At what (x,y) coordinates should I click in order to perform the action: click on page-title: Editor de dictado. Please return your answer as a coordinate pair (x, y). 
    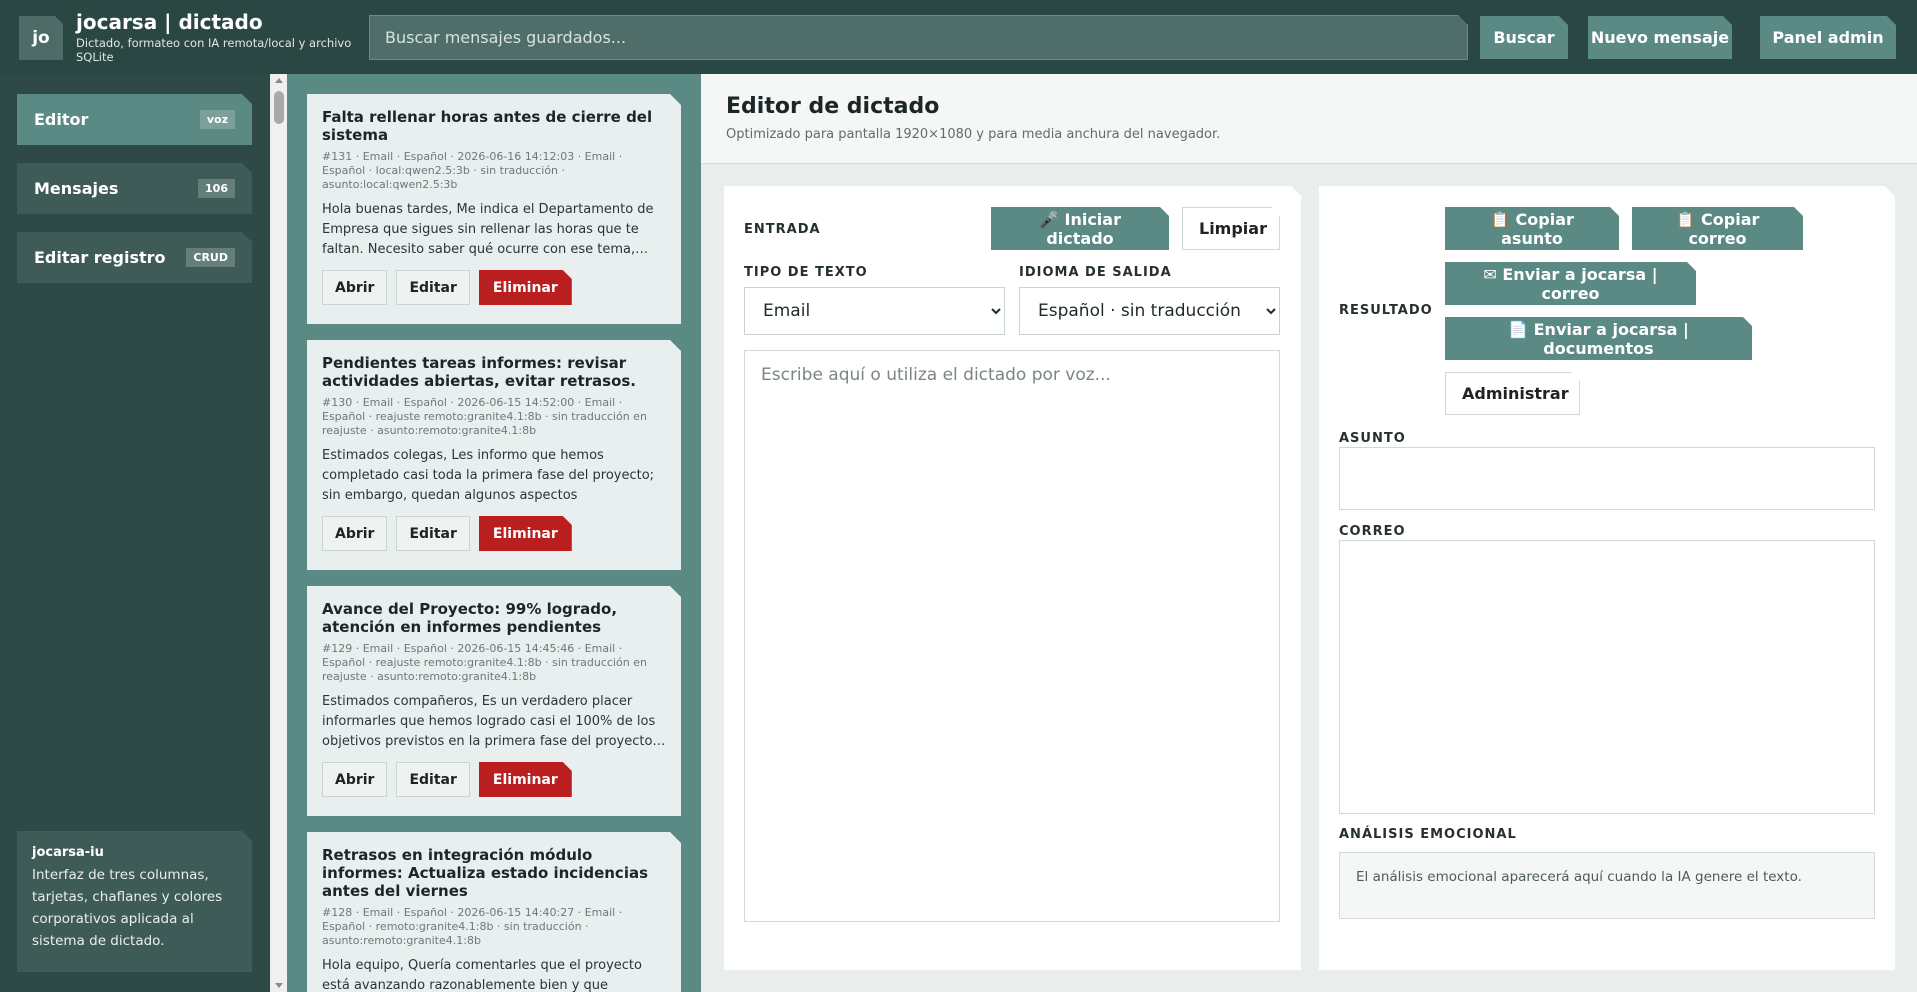
    Looking at the image, I should click on (833, 106).